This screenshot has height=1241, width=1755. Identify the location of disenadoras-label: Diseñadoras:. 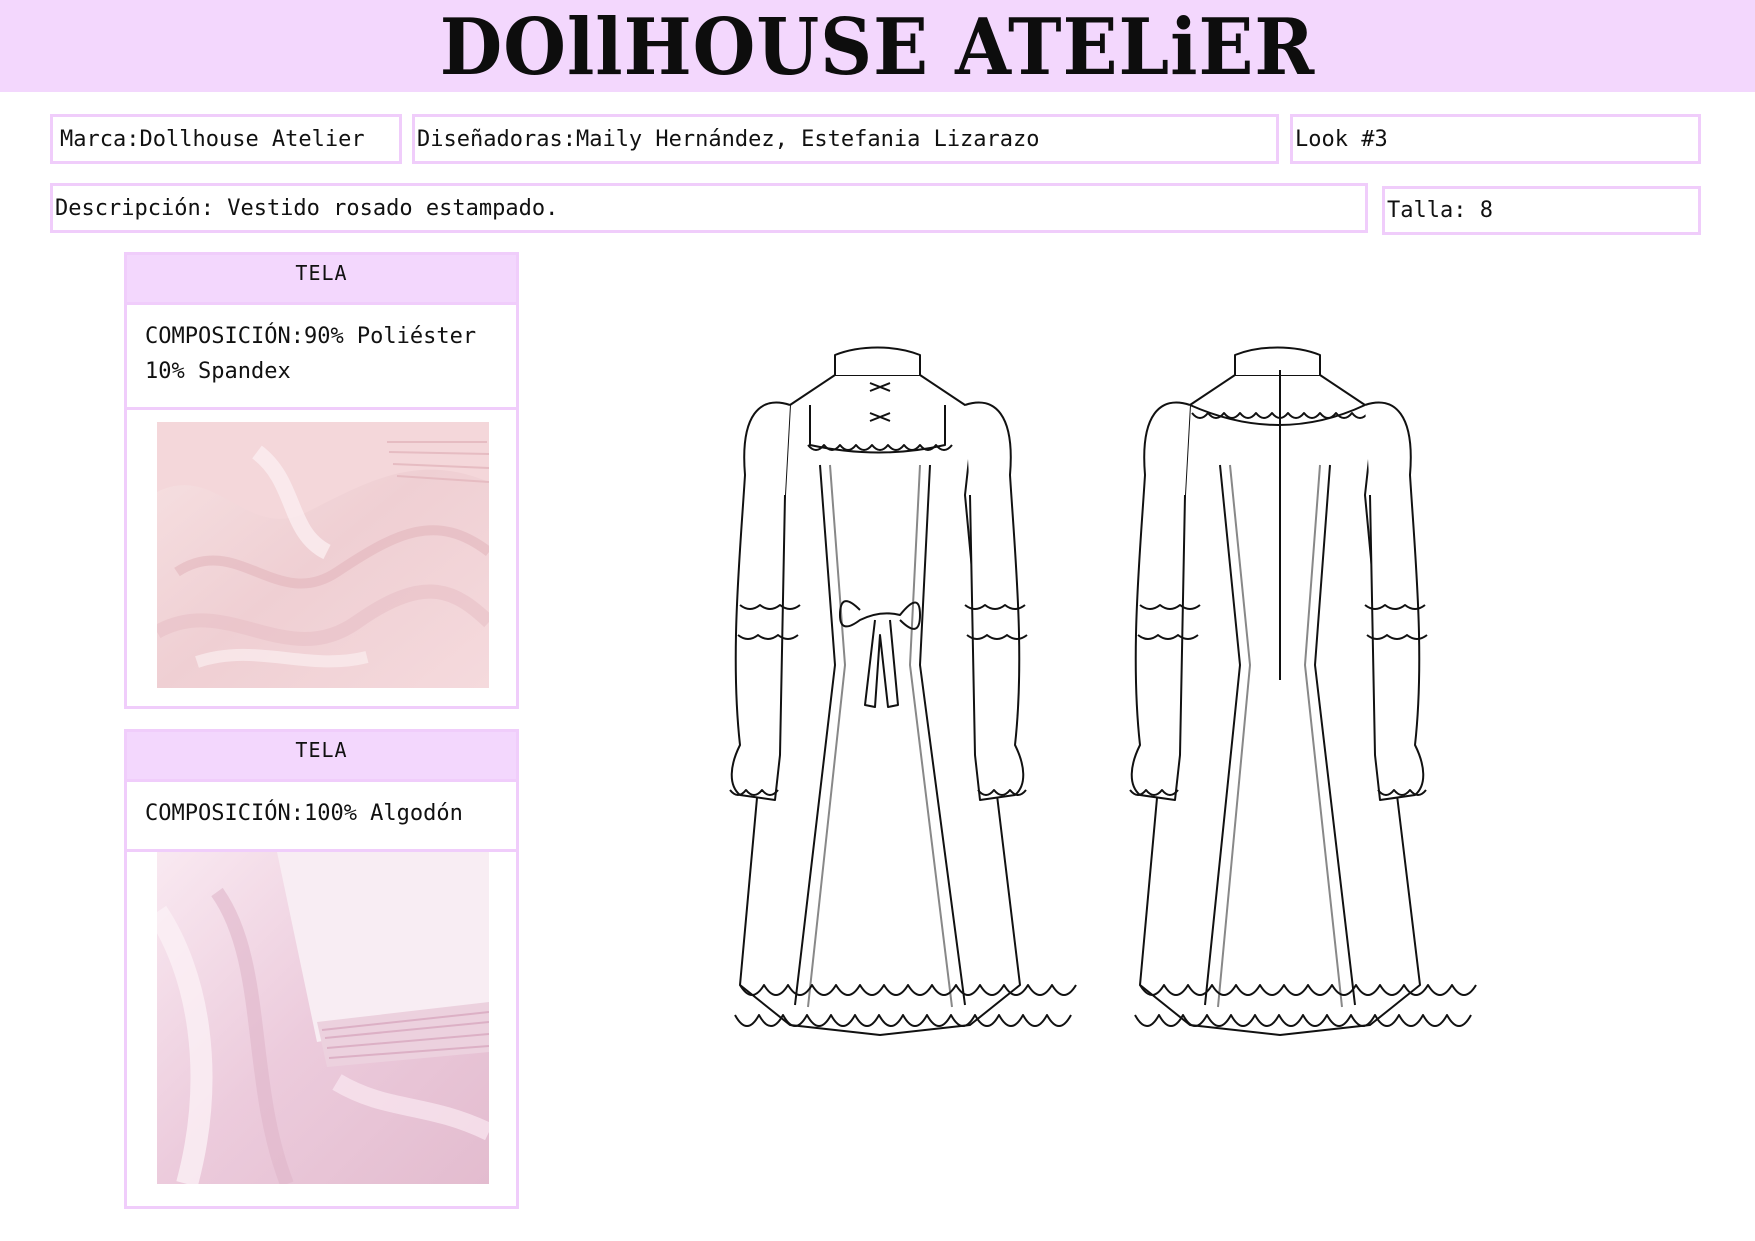
(496, 139).